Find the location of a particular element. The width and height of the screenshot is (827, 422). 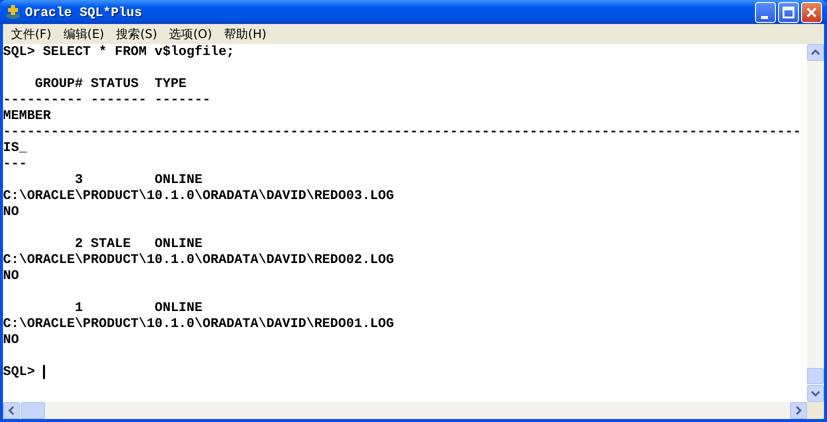

console-line: 3 ONLINE is located at coordinates (139, 180).